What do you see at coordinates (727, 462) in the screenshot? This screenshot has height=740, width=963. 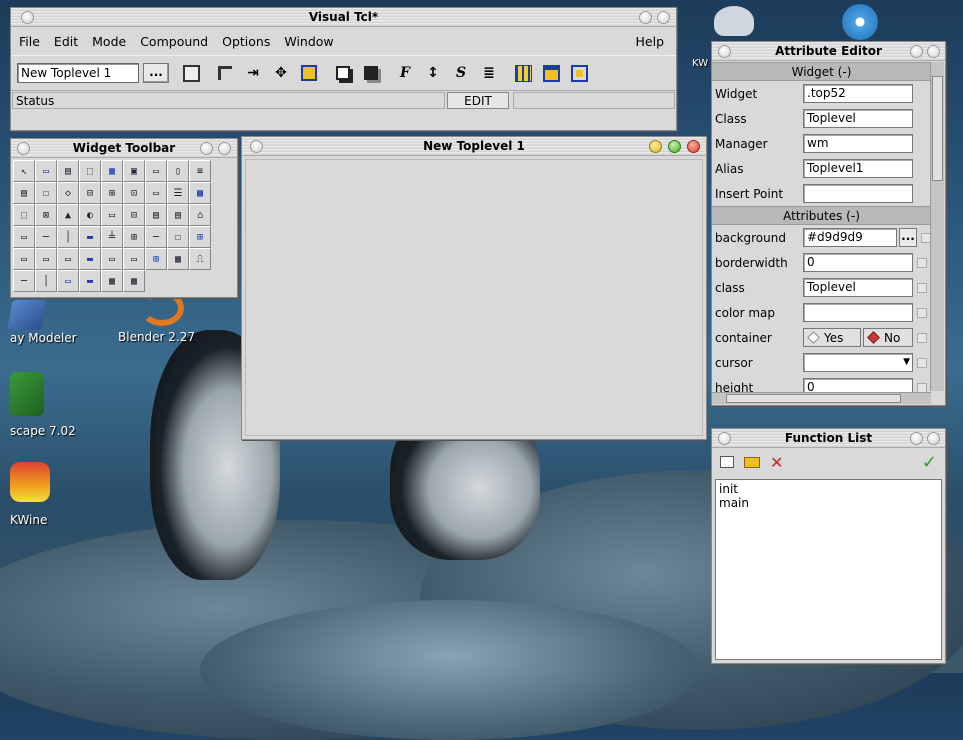 I see `new-function-icon` at bounding box center [727, 462].